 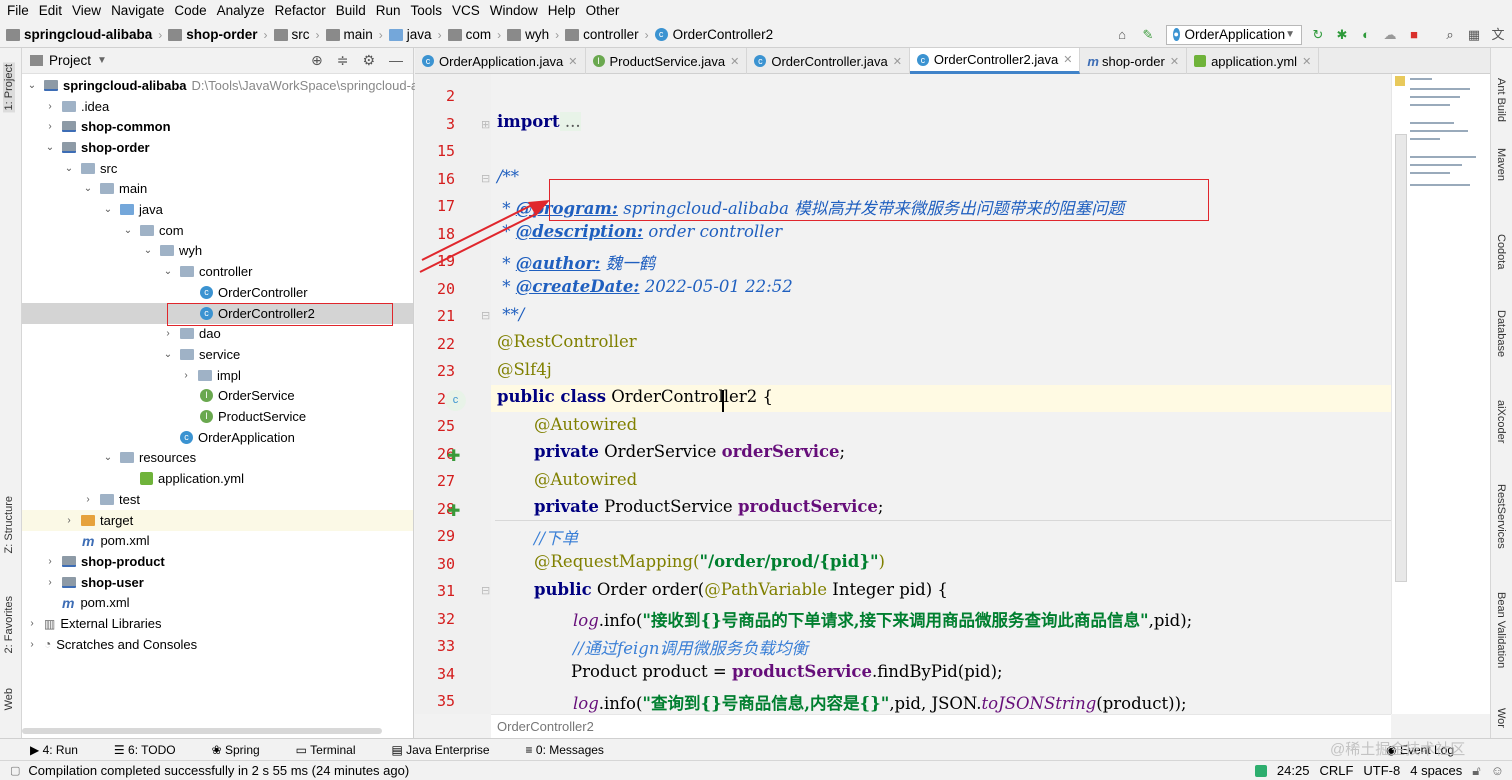 What do you see at coordinates (604, 34) in the screenshot?
I see `breadcrumb-item: controller ›` at bounding box center [604, 34].